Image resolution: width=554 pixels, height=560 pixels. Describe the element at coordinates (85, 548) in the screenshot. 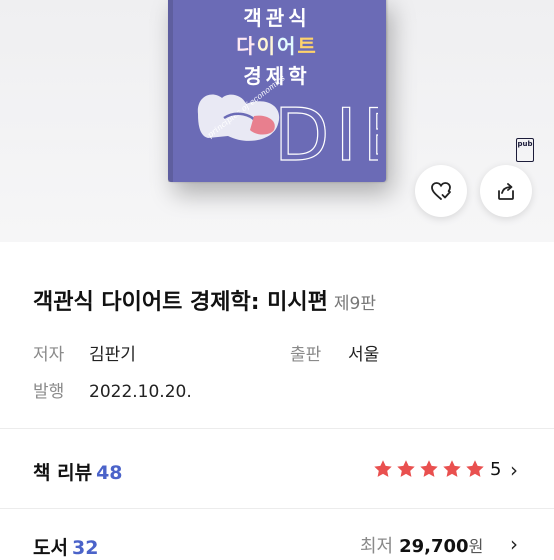

I see `listings-count: 32` at that location.